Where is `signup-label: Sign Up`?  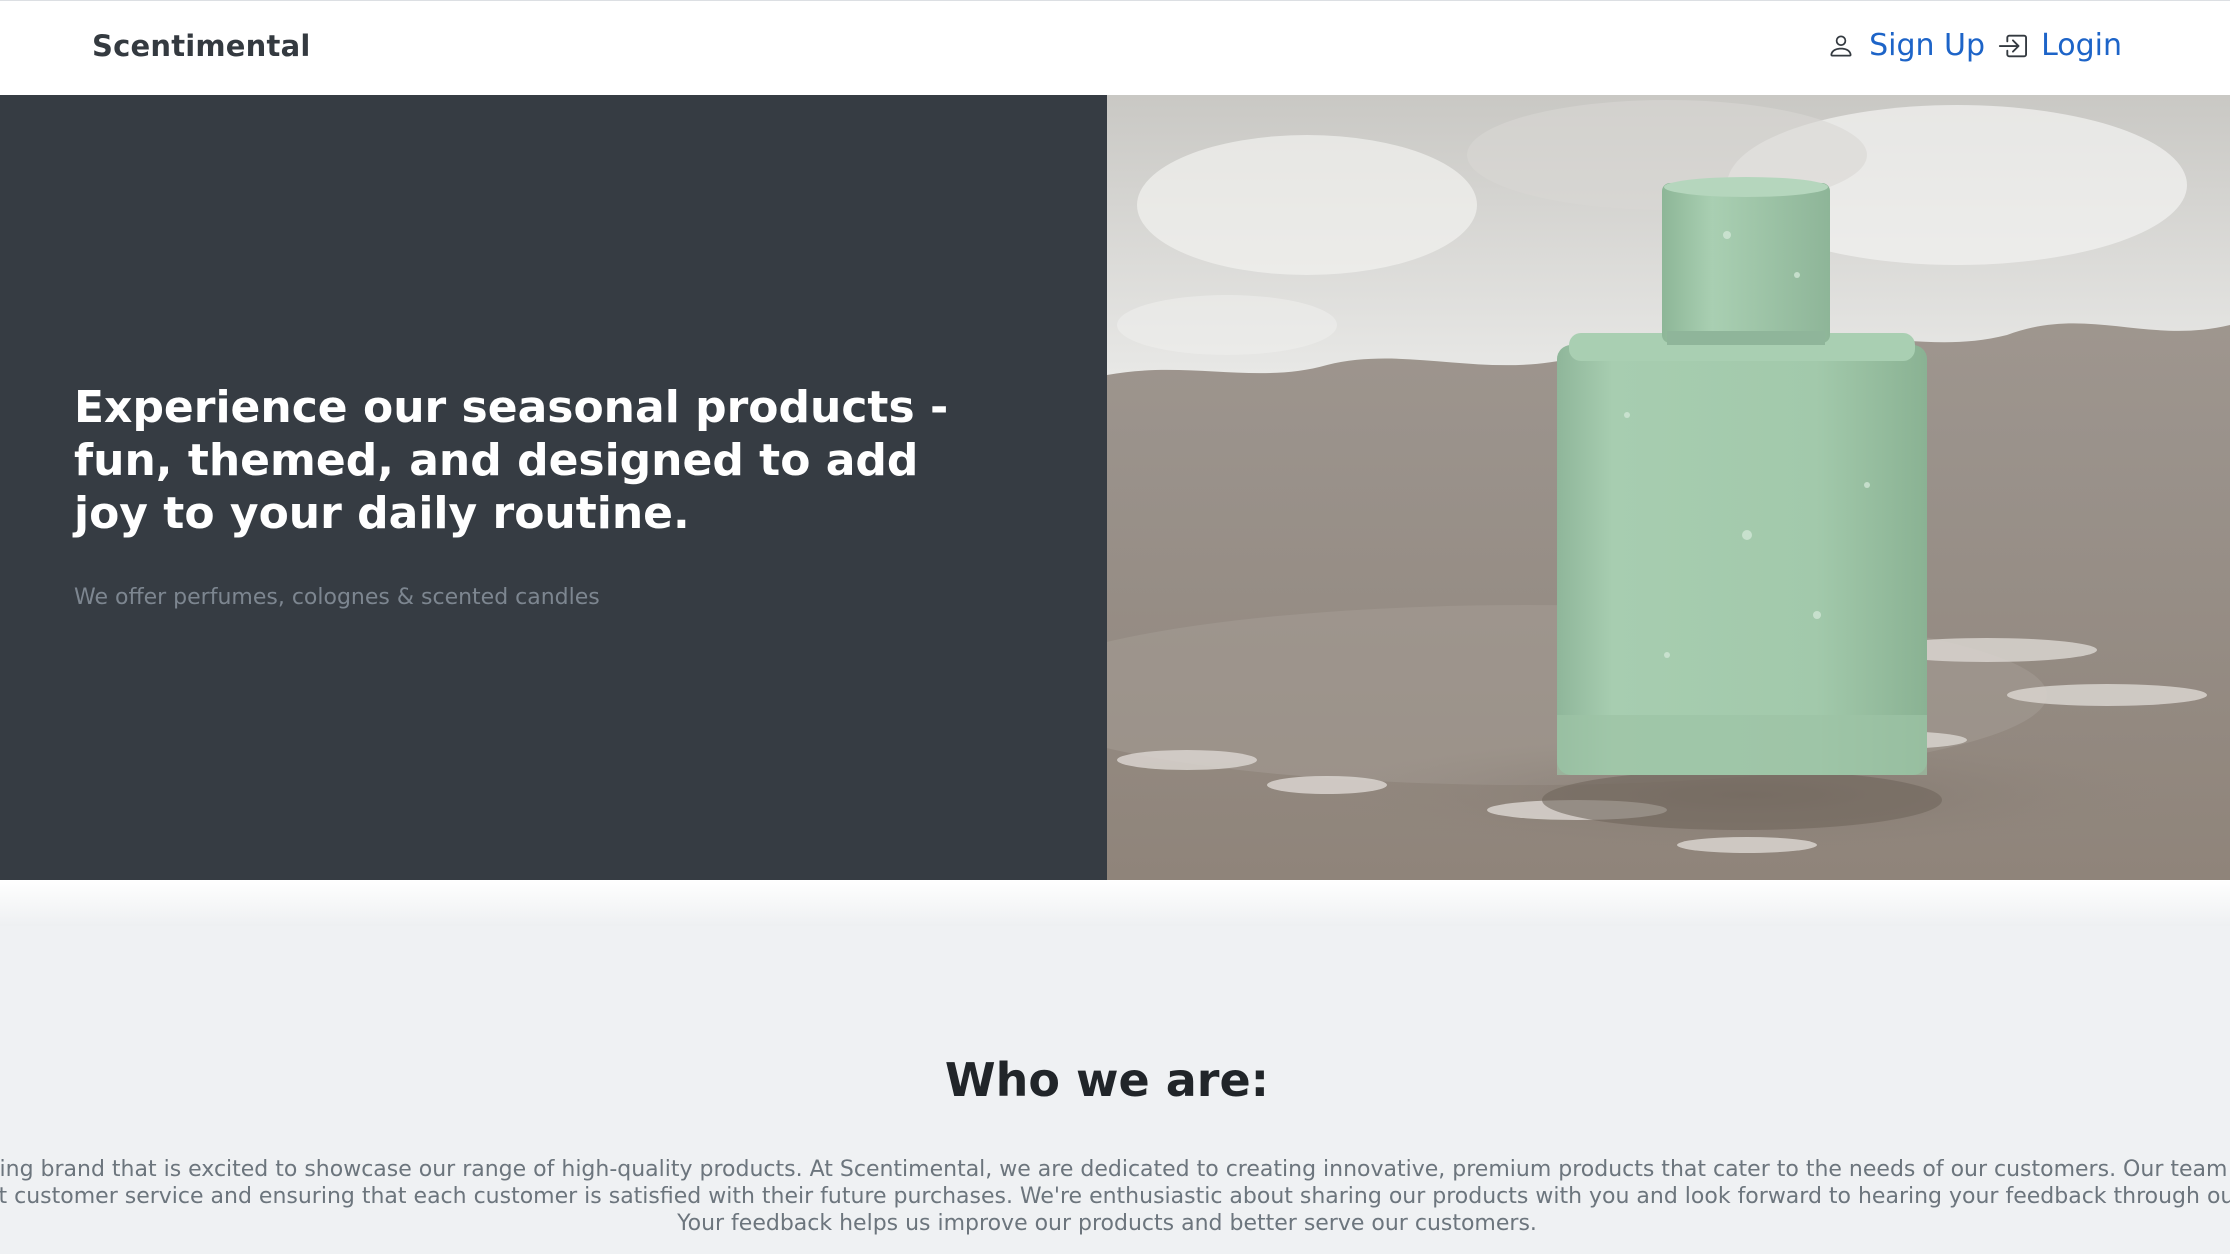
signup-label: Sign Up is located at coordinates (1927, 45).